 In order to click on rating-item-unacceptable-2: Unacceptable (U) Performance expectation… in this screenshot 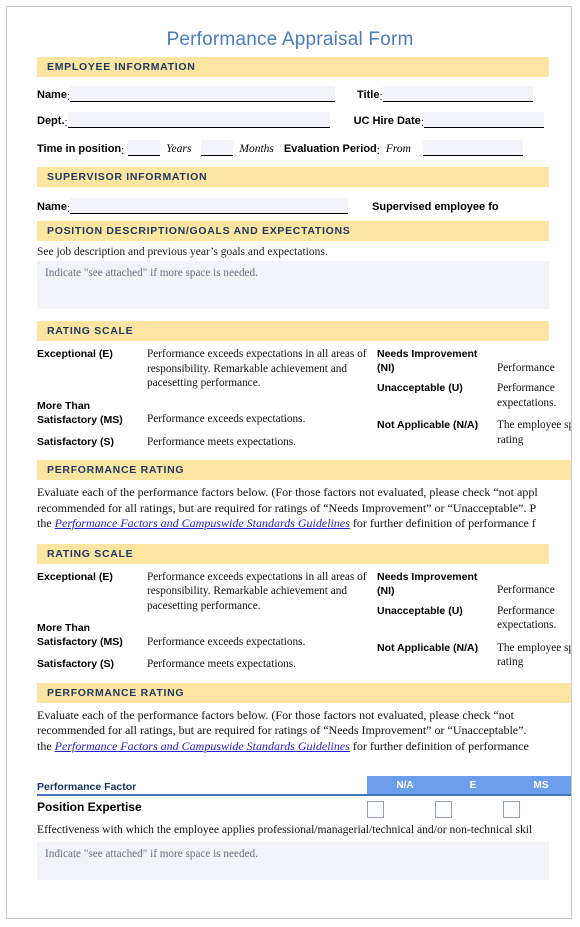, I will do `click(474, 615)`.